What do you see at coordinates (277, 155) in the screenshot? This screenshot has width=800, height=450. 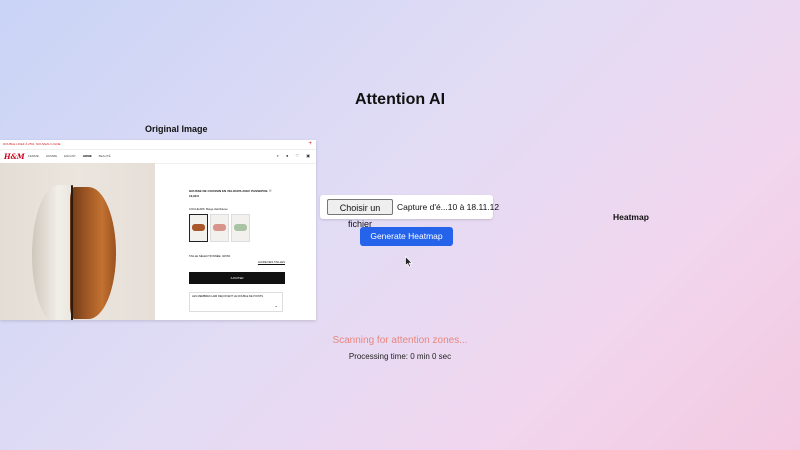 I see `search-icon: ⌕` at bounding box center [277, 155].